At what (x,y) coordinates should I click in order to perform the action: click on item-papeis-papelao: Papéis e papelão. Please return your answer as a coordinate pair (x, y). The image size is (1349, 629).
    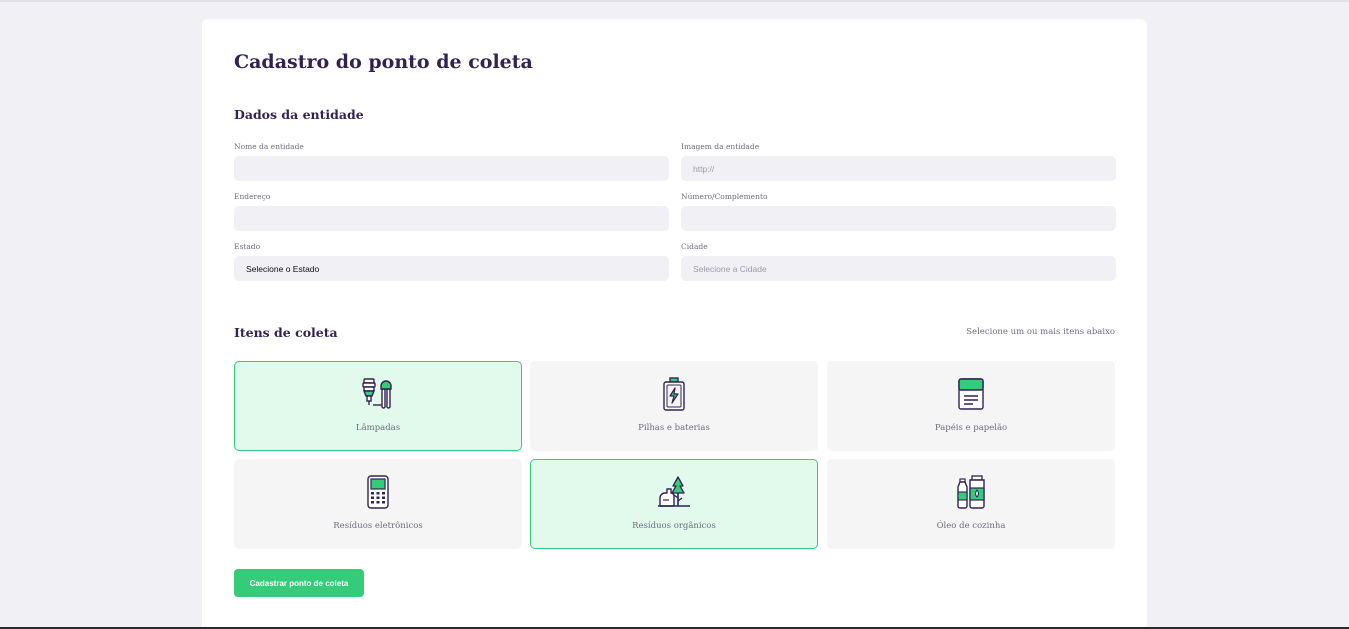
    Looking at the image, I should click on (971, 406).